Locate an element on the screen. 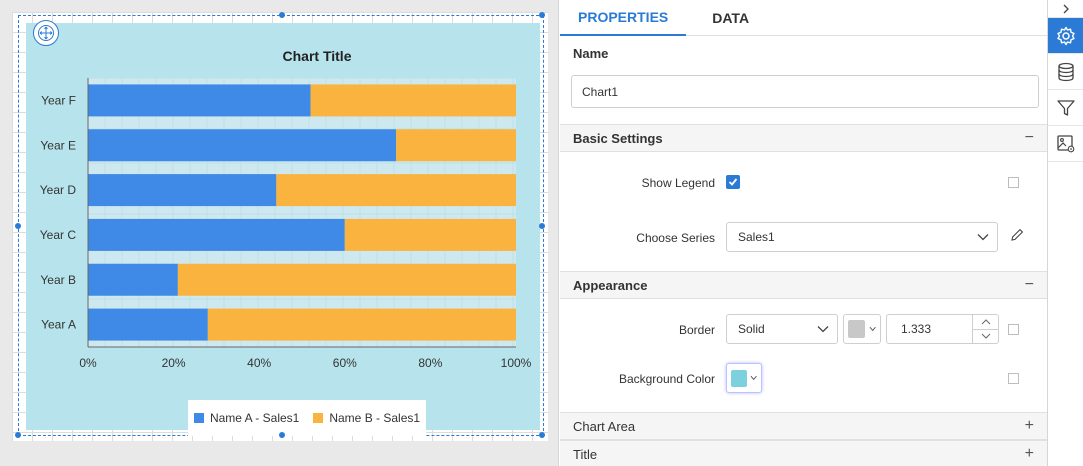 The image size is (1083, 466). show-legend-expression-checkbox is located at coordinates (1013, 182).